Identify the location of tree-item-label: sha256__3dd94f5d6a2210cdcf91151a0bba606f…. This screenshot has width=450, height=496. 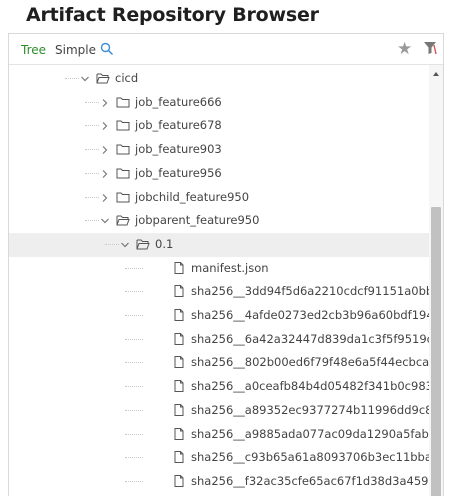
(310, 291).